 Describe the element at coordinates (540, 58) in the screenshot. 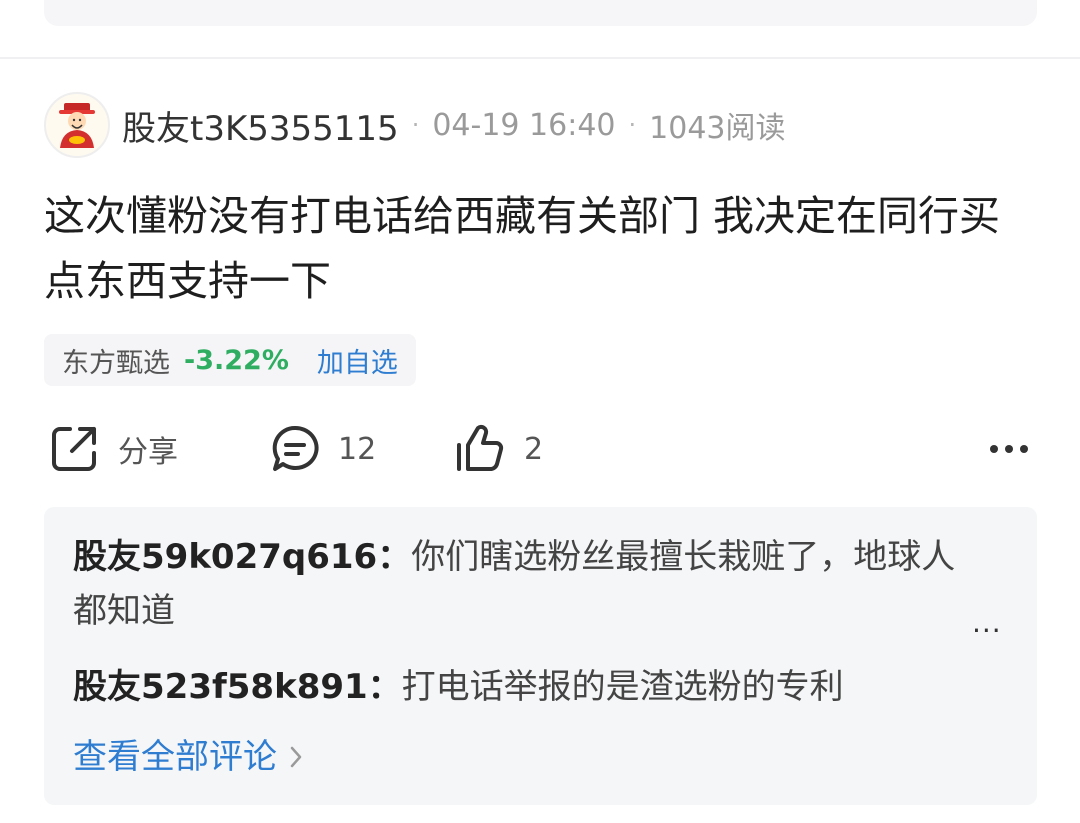

I see `post-divider` at that location.